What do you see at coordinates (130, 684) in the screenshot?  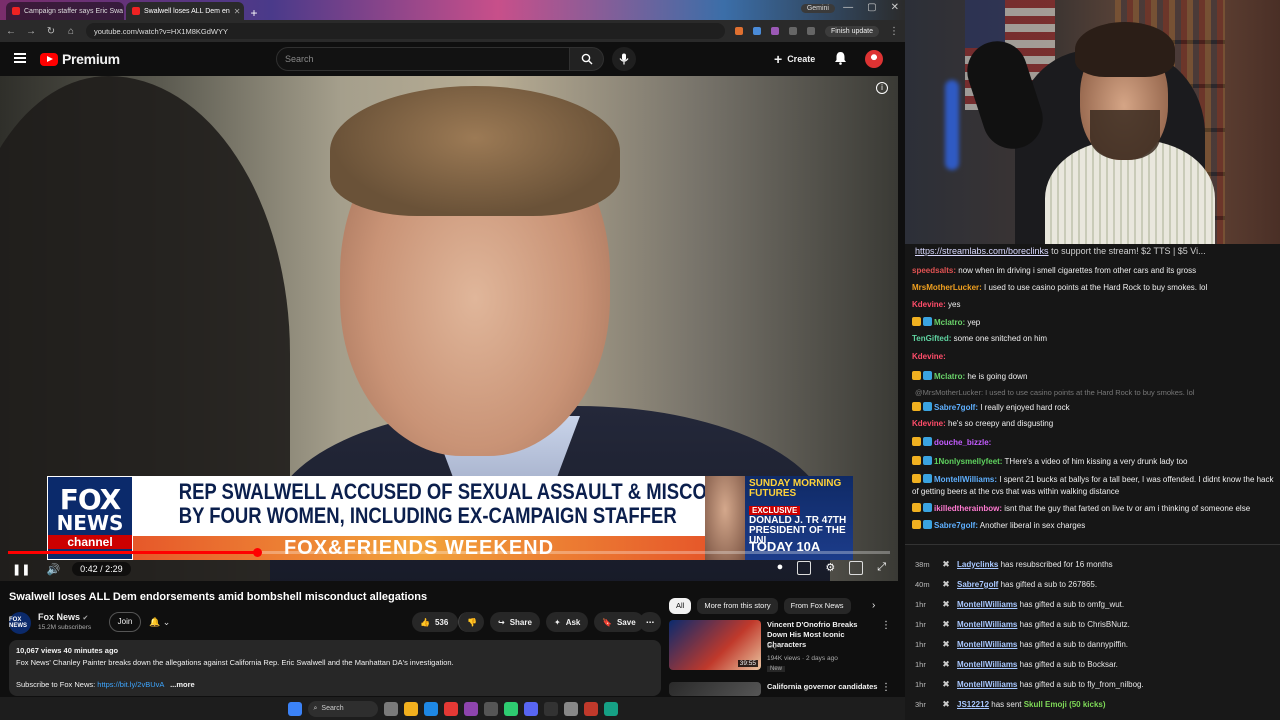 I see `subscribe-link: https://bit.ly/2vBUvA` at bounding box center [130, 684].